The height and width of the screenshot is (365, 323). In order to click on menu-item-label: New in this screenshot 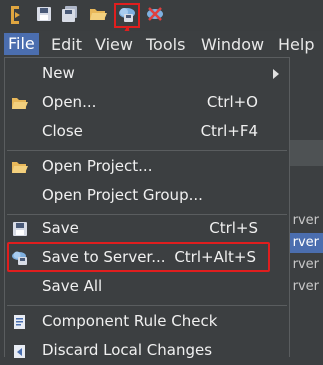, I will do `click(58, 73)`.